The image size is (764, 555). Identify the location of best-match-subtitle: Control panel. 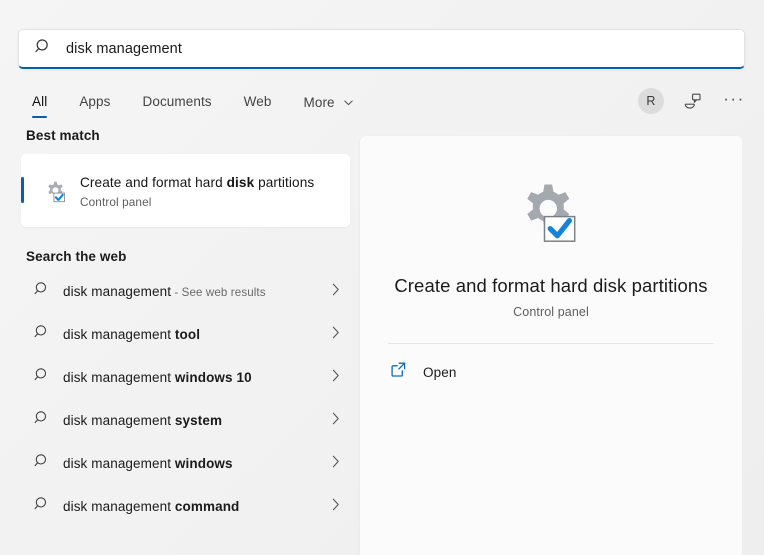
(116, 201).